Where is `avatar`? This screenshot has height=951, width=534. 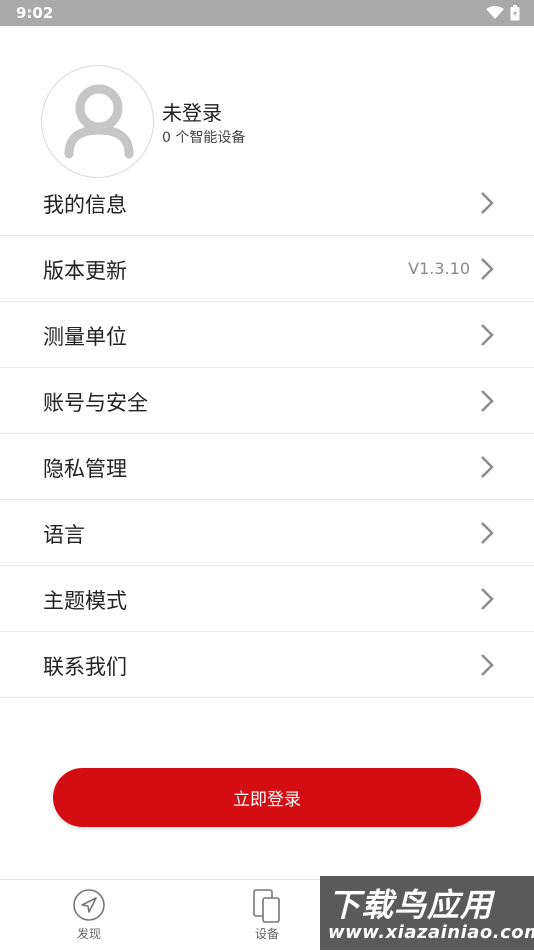 avatar is located at coordinates (97, 121).